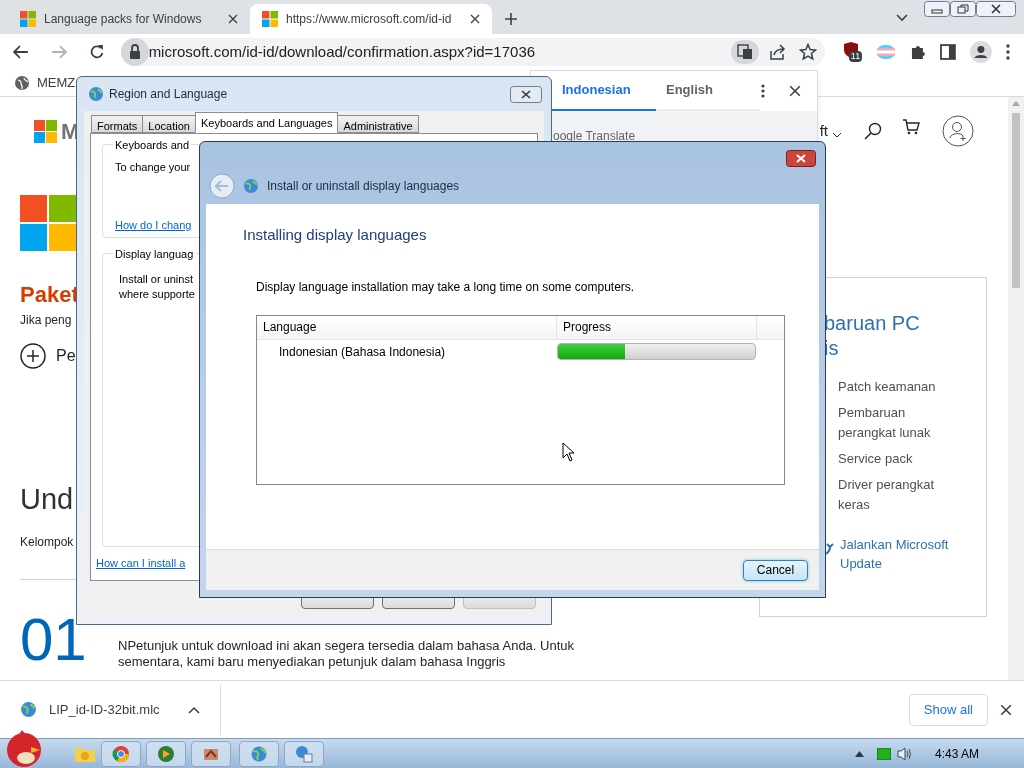  I want to click on window-title: Region and Language, so click(168, 94).